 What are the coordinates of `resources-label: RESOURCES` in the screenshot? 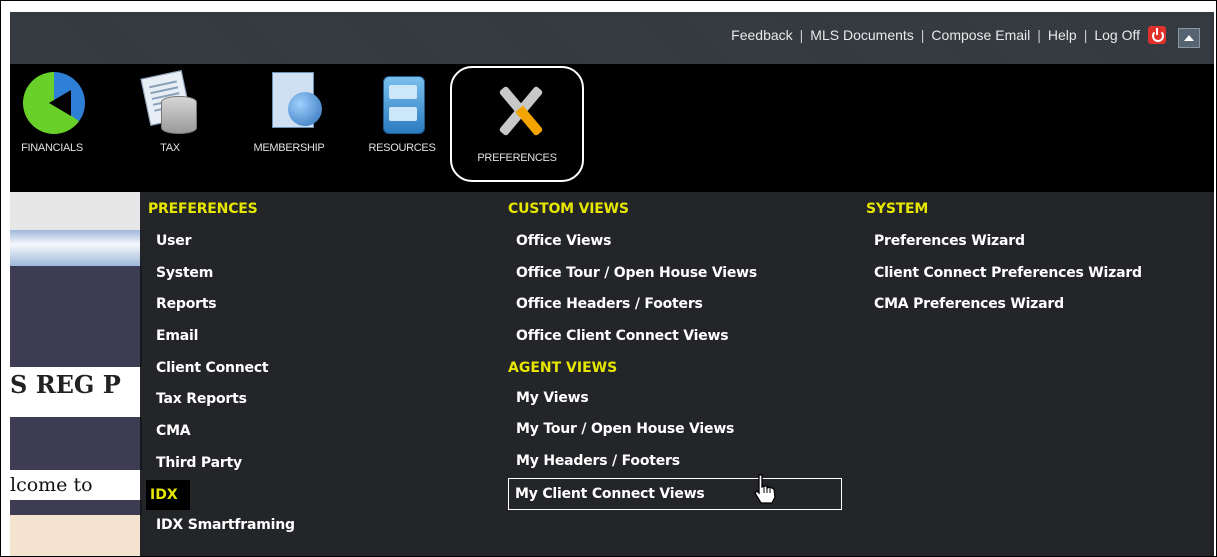 It's located at (402, 148).